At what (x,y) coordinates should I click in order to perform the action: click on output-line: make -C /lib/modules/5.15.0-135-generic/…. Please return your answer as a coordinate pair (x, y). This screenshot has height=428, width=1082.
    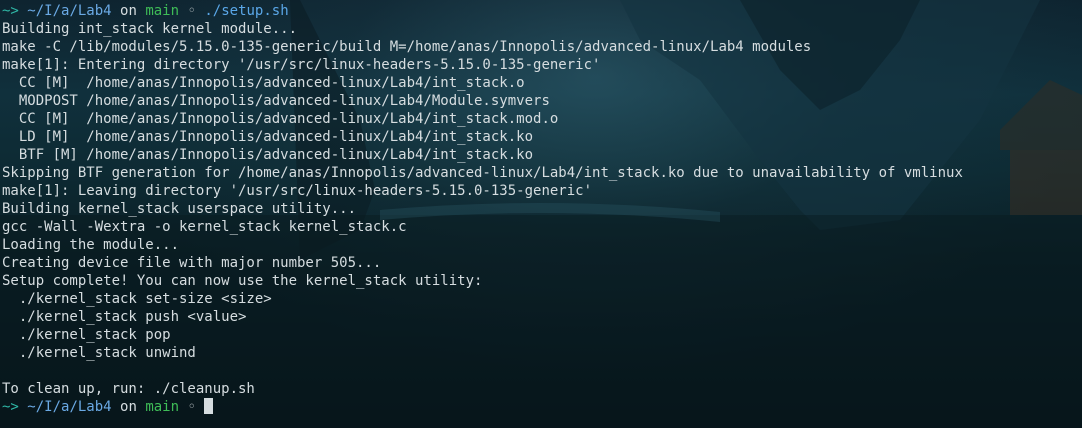
    Looking at the image, I should click on (407, 47).